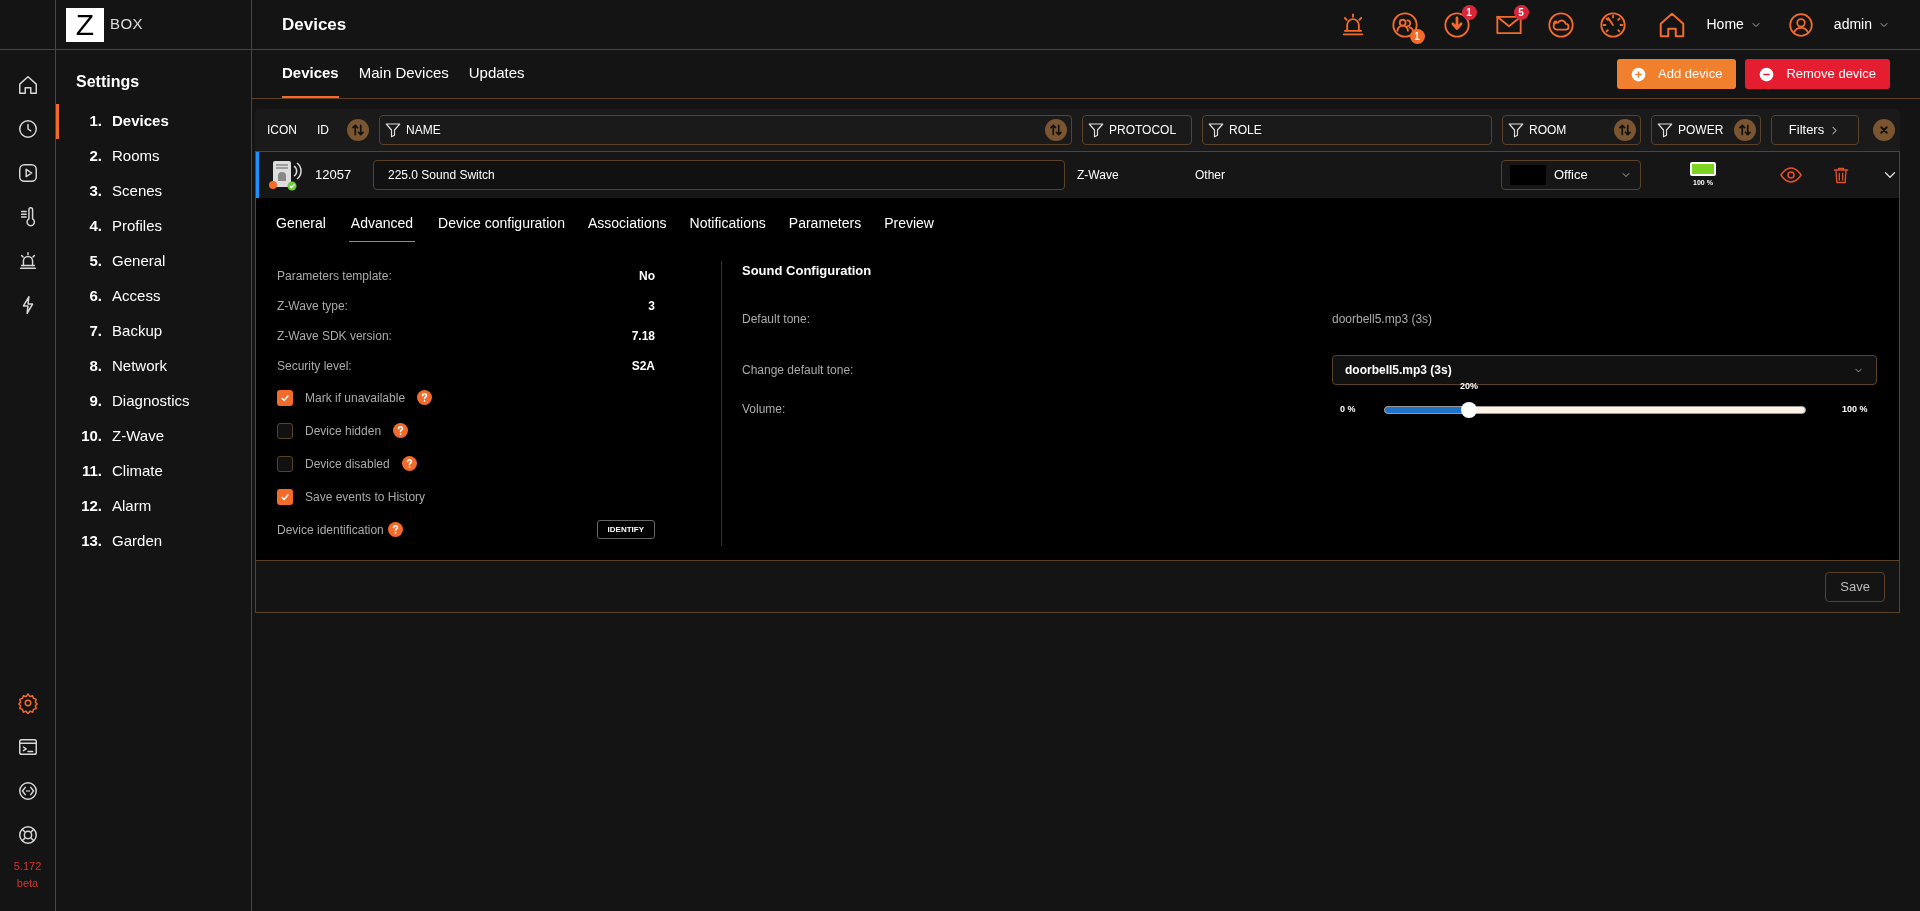  I want to click on home-dropdown: Home, so click(1709, 24).